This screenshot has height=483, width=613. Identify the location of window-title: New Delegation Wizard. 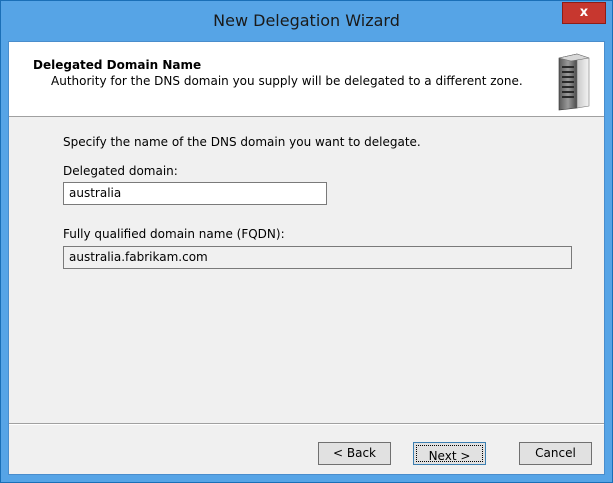
(306, 20).